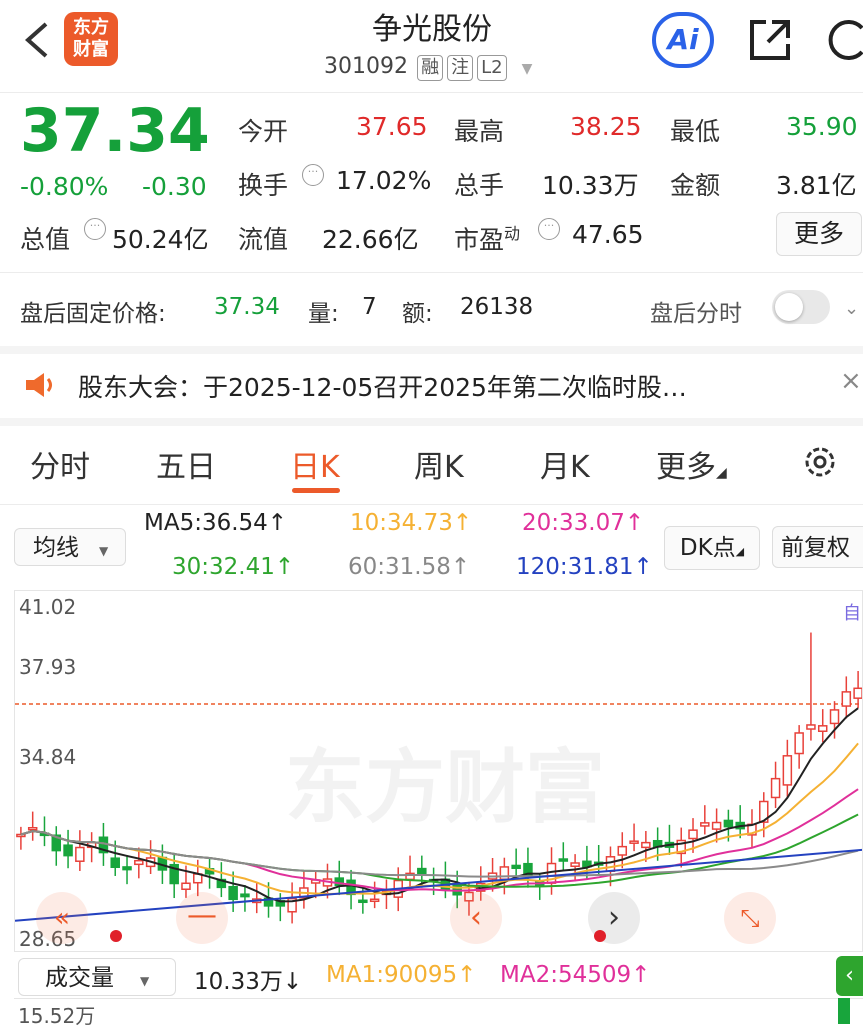  Describe the element at coordinates (115, 131) in the screenshot. I see `current-price: 37.34` at that location.